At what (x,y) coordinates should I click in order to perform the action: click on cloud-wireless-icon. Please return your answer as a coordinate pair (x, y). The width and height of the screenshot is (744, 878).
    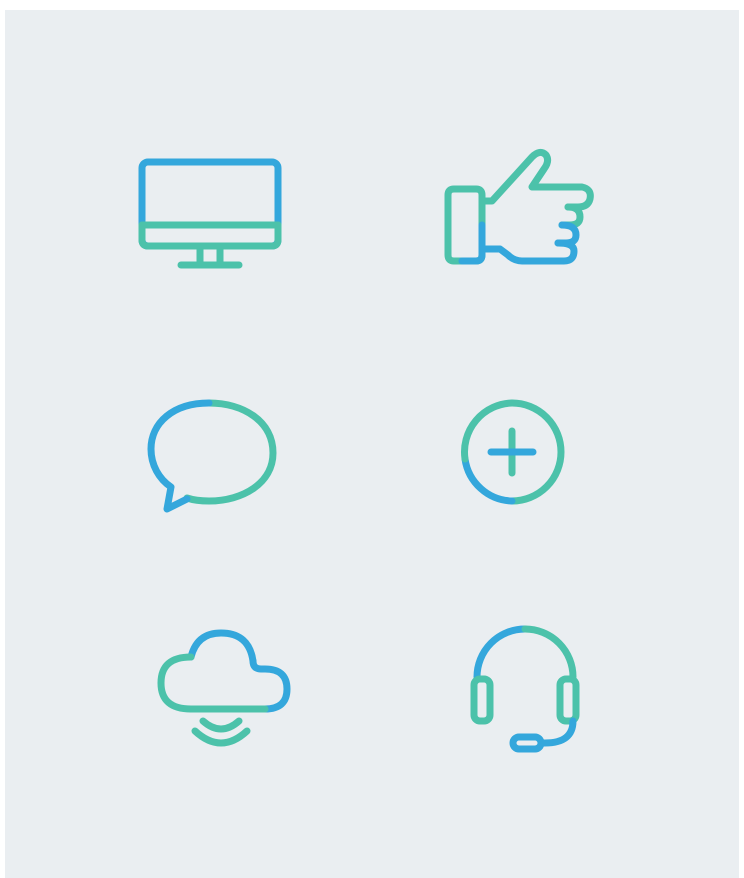
    Looking at the image, I should click on (224, 688).